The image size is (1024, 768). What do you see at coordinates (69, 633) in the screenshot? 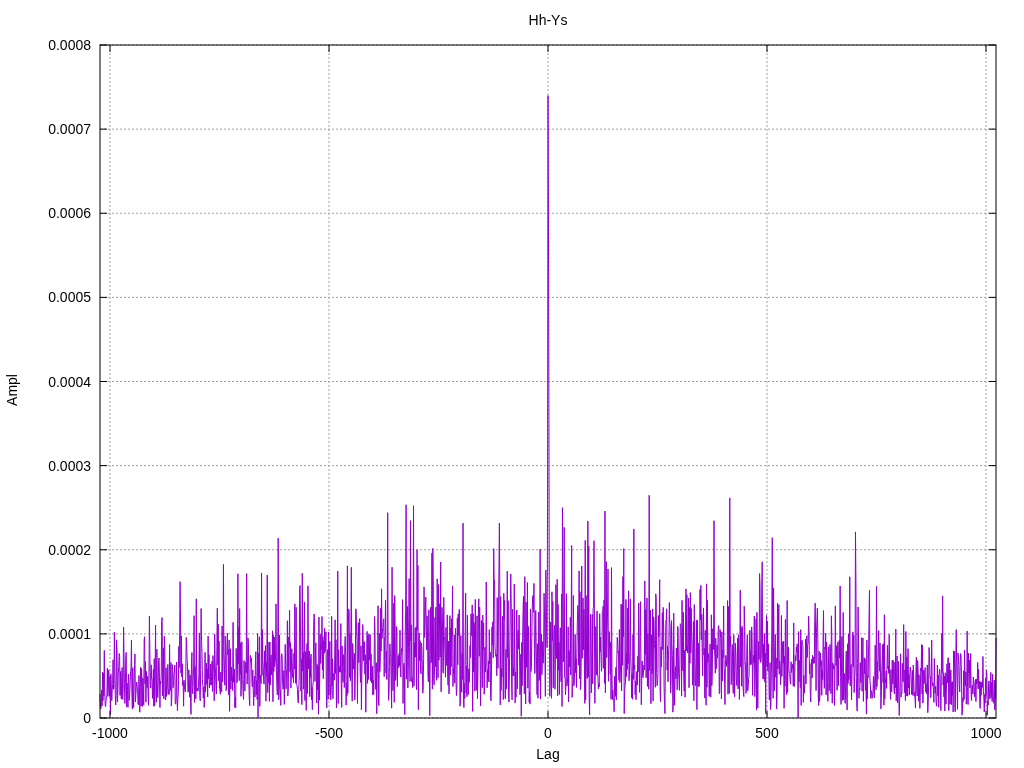
I see `tick-label: 0.0001` at bounding box center [69, 633].